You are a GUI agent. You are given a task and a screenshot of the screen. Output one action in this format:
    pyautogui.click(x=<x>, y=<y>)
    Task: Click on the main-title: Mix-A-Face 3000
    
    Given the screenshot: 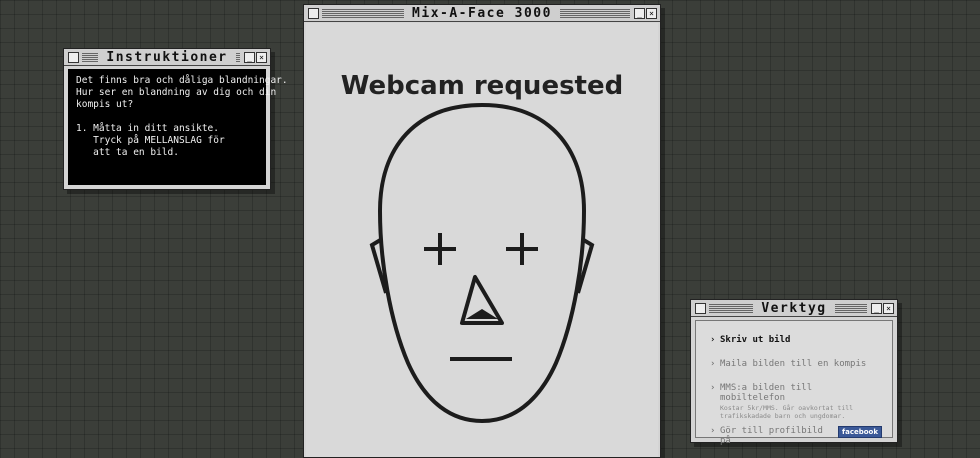 What is the action you would take?
    pyautogui.click(x=482, y=13)
    